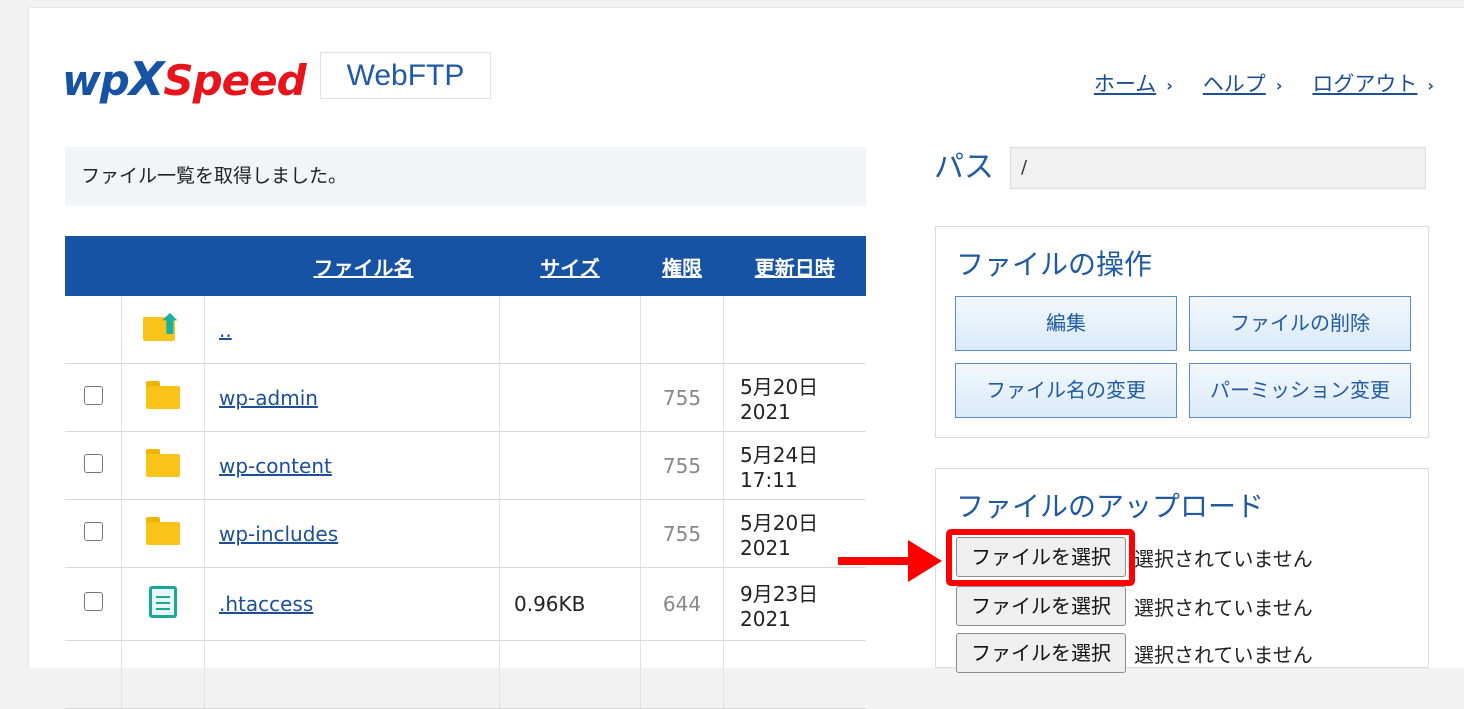 This screenshot has width=1464, height=709. Describe the element at coordinates (93, 266) in the screenshot. I see `header-checkbox` at that location.